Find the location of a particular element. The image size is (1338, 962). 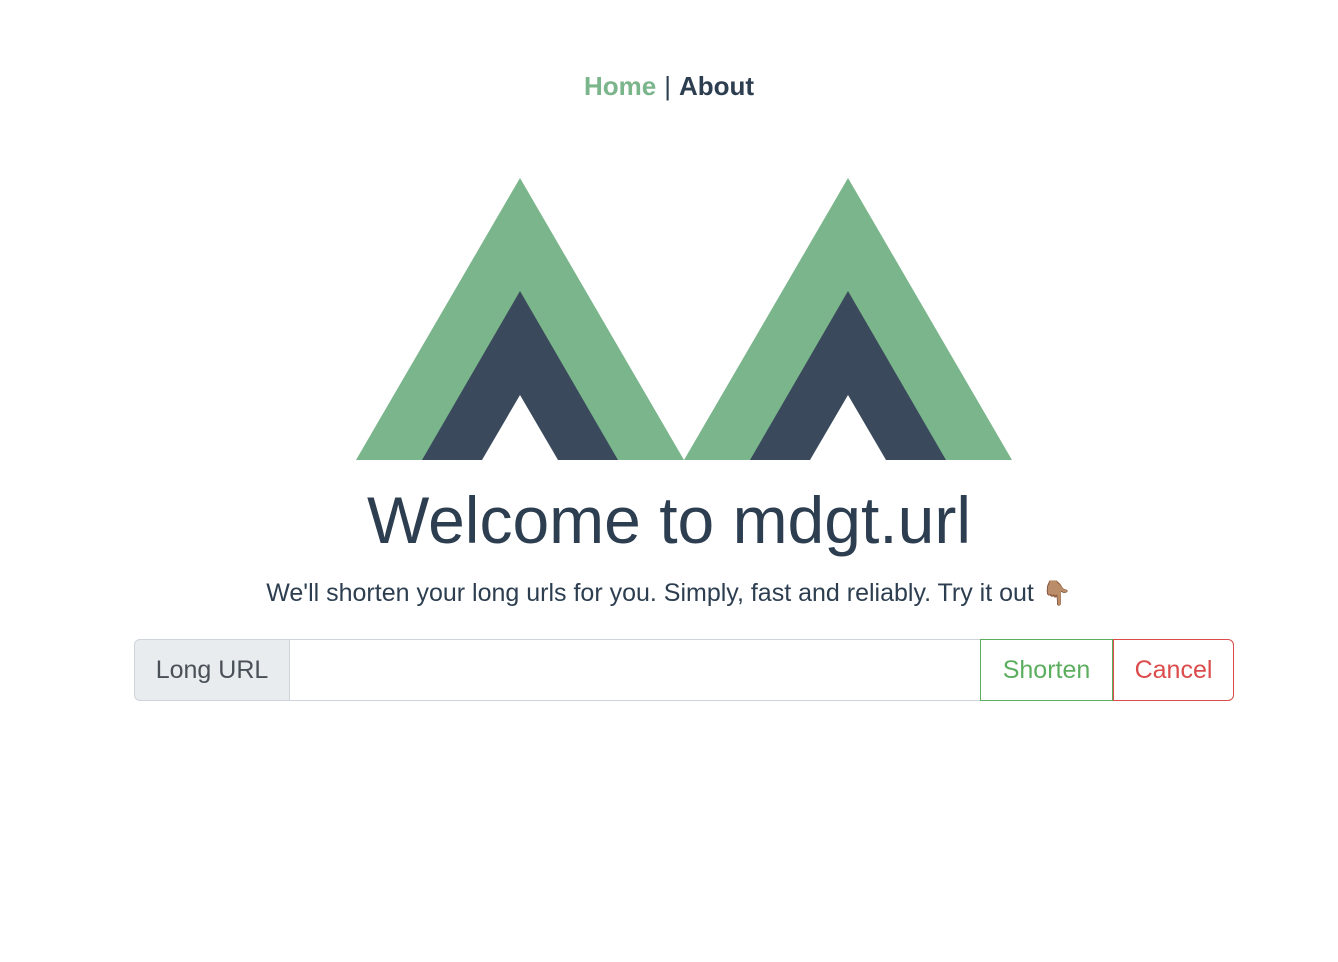

logo-left-peak is located at coordinates (520, 319).